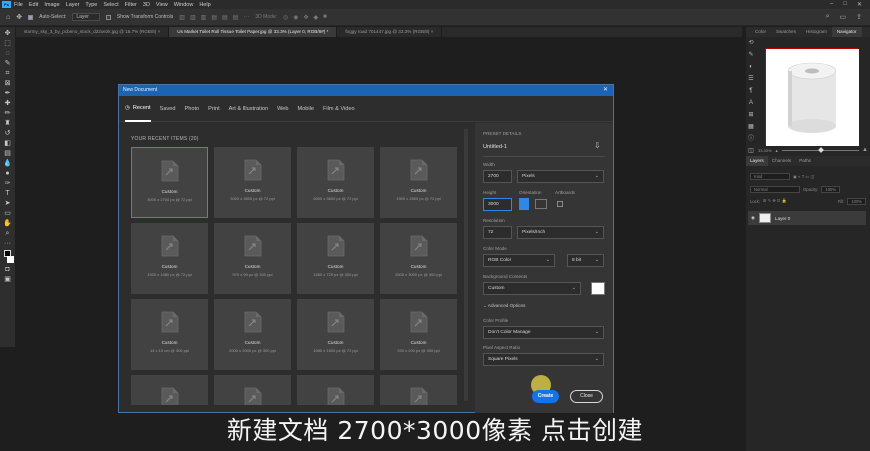  What do you see at coordinates (162, 5) in the screenshot?
I see `menu-view: View` at bounding box center [162, 5].